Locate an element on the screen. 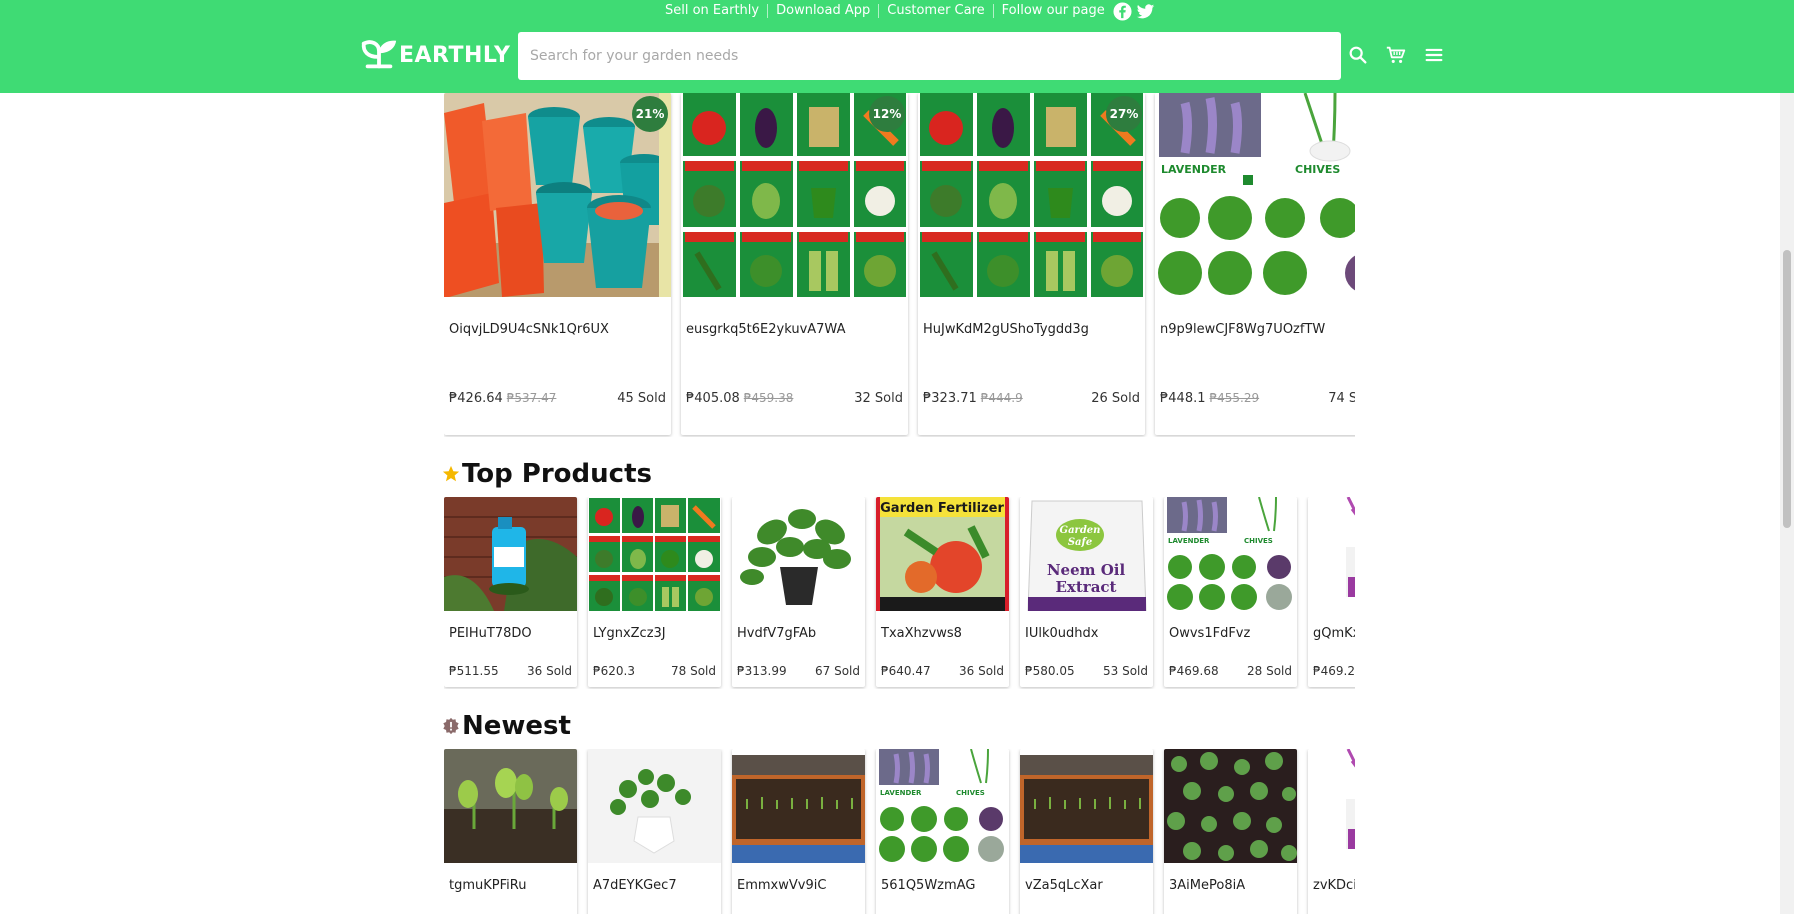  earthly-logo: EARTHLY is located at coordinates (435, 55).